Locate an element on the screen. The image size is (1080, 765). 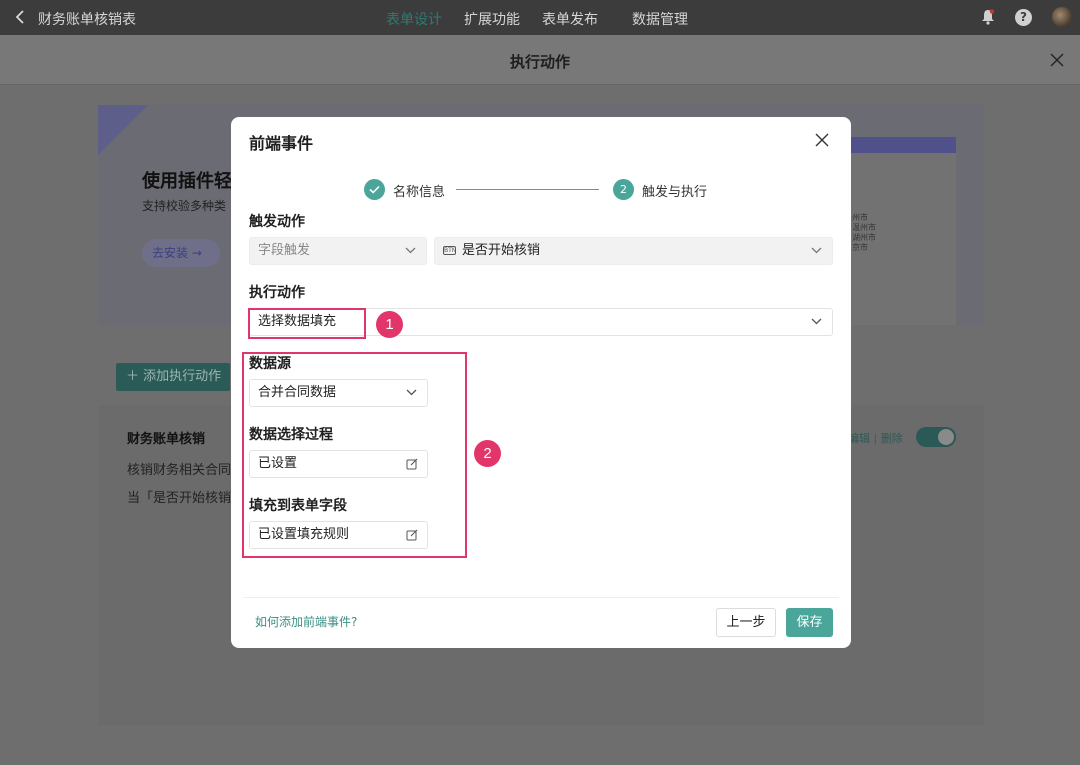
back-arrow-icon is located at coordinates (21, 17).